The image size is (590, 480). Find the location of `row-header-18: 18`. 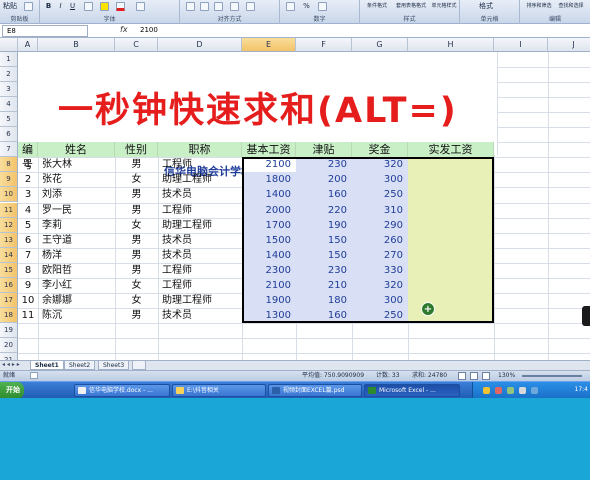

row-header-18: 18 is located at coordinates (9, 315).